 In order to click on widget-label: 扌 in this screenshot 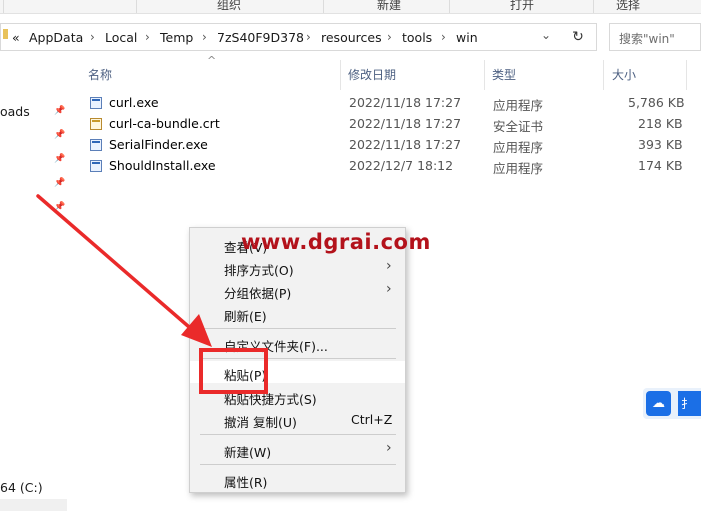, I will do `click(687, 404)`.